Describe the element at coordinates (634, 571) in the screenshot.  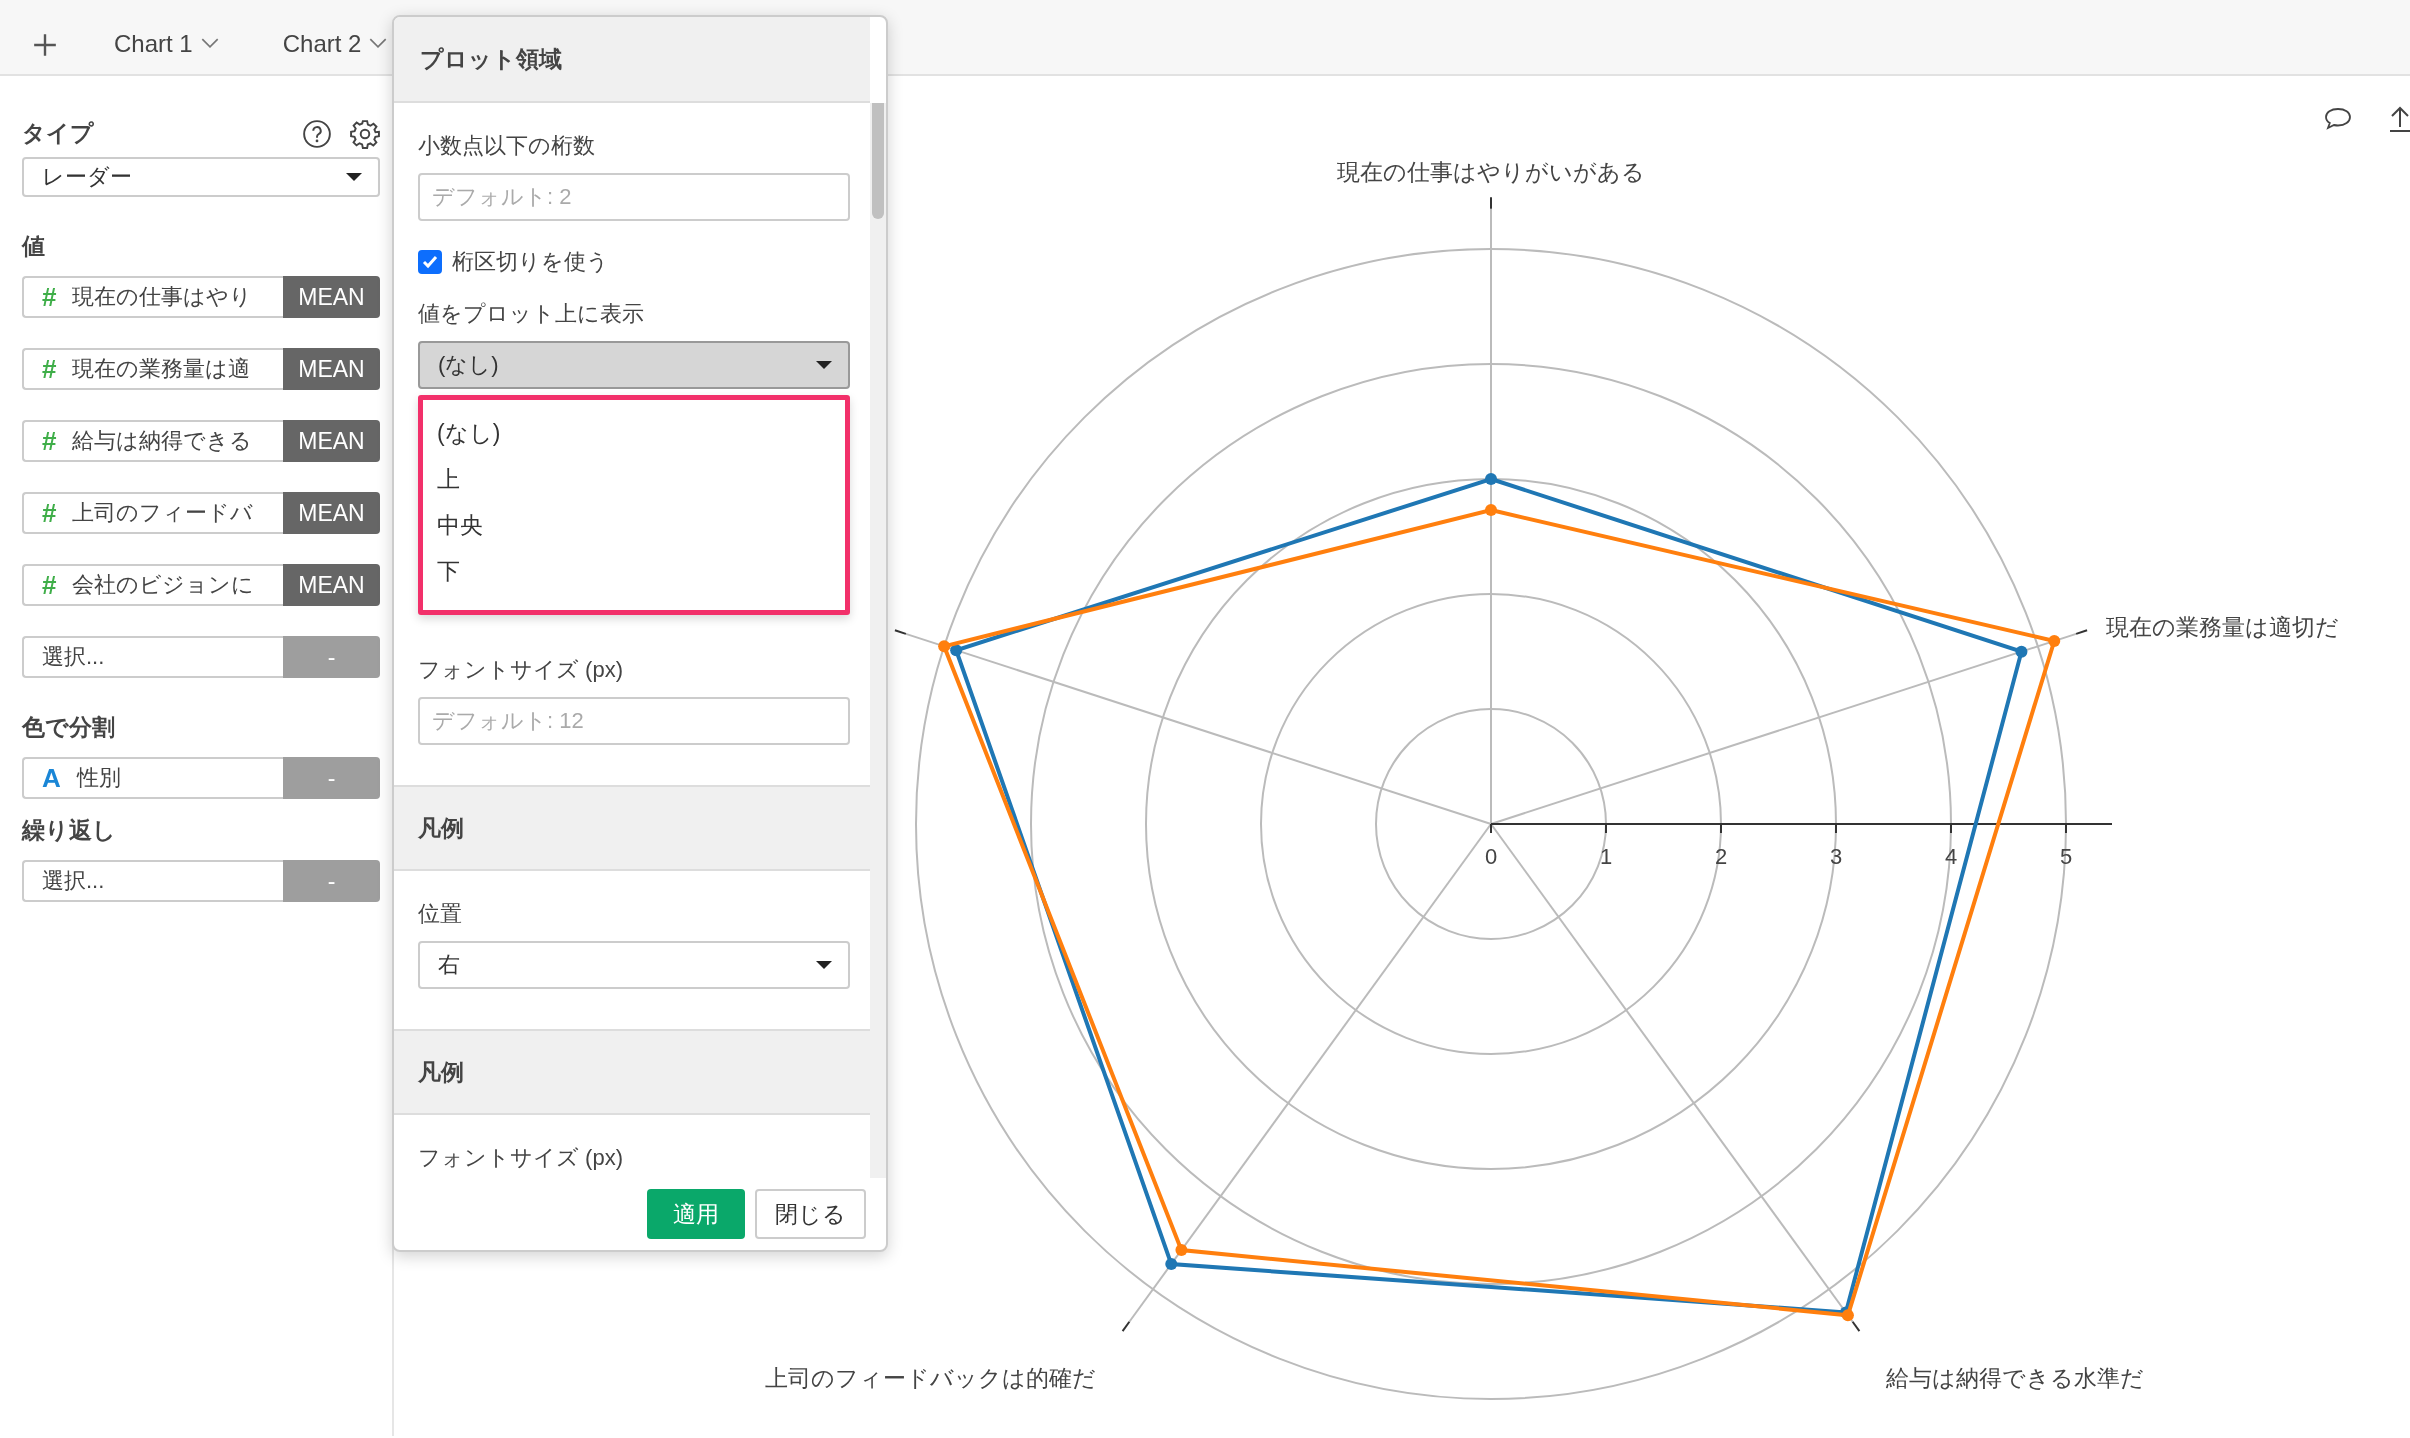
I see `dropdown-option: 下` at that location.